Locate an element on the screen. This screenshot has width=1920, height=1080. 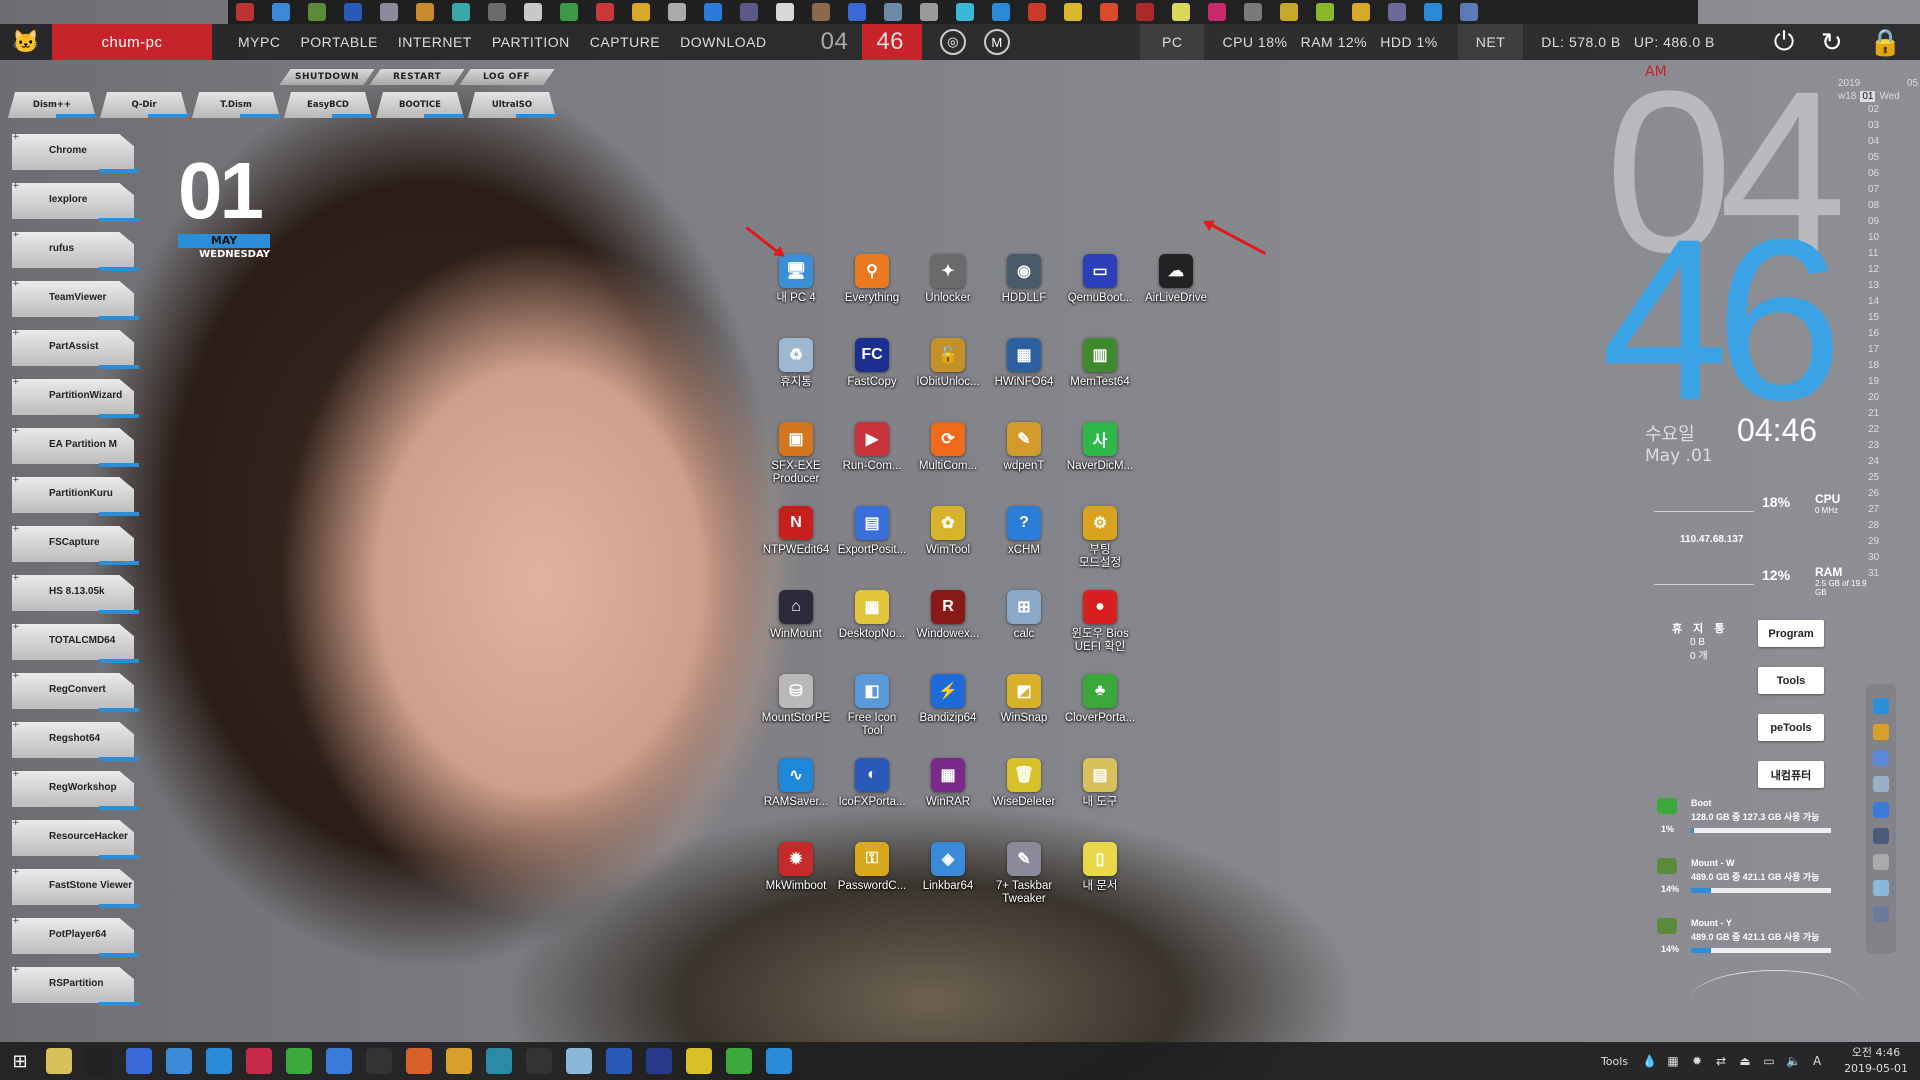
tray-grid-icon: ▦ is located at coordinates (1673, 1061).